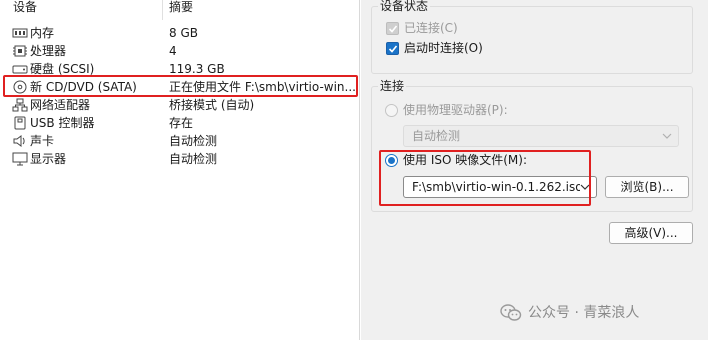 This screenshot has height=340, width=708. Describe the element at coordinates (667, 136) in the screenshot. I see `chevron-down-icon` at that location.